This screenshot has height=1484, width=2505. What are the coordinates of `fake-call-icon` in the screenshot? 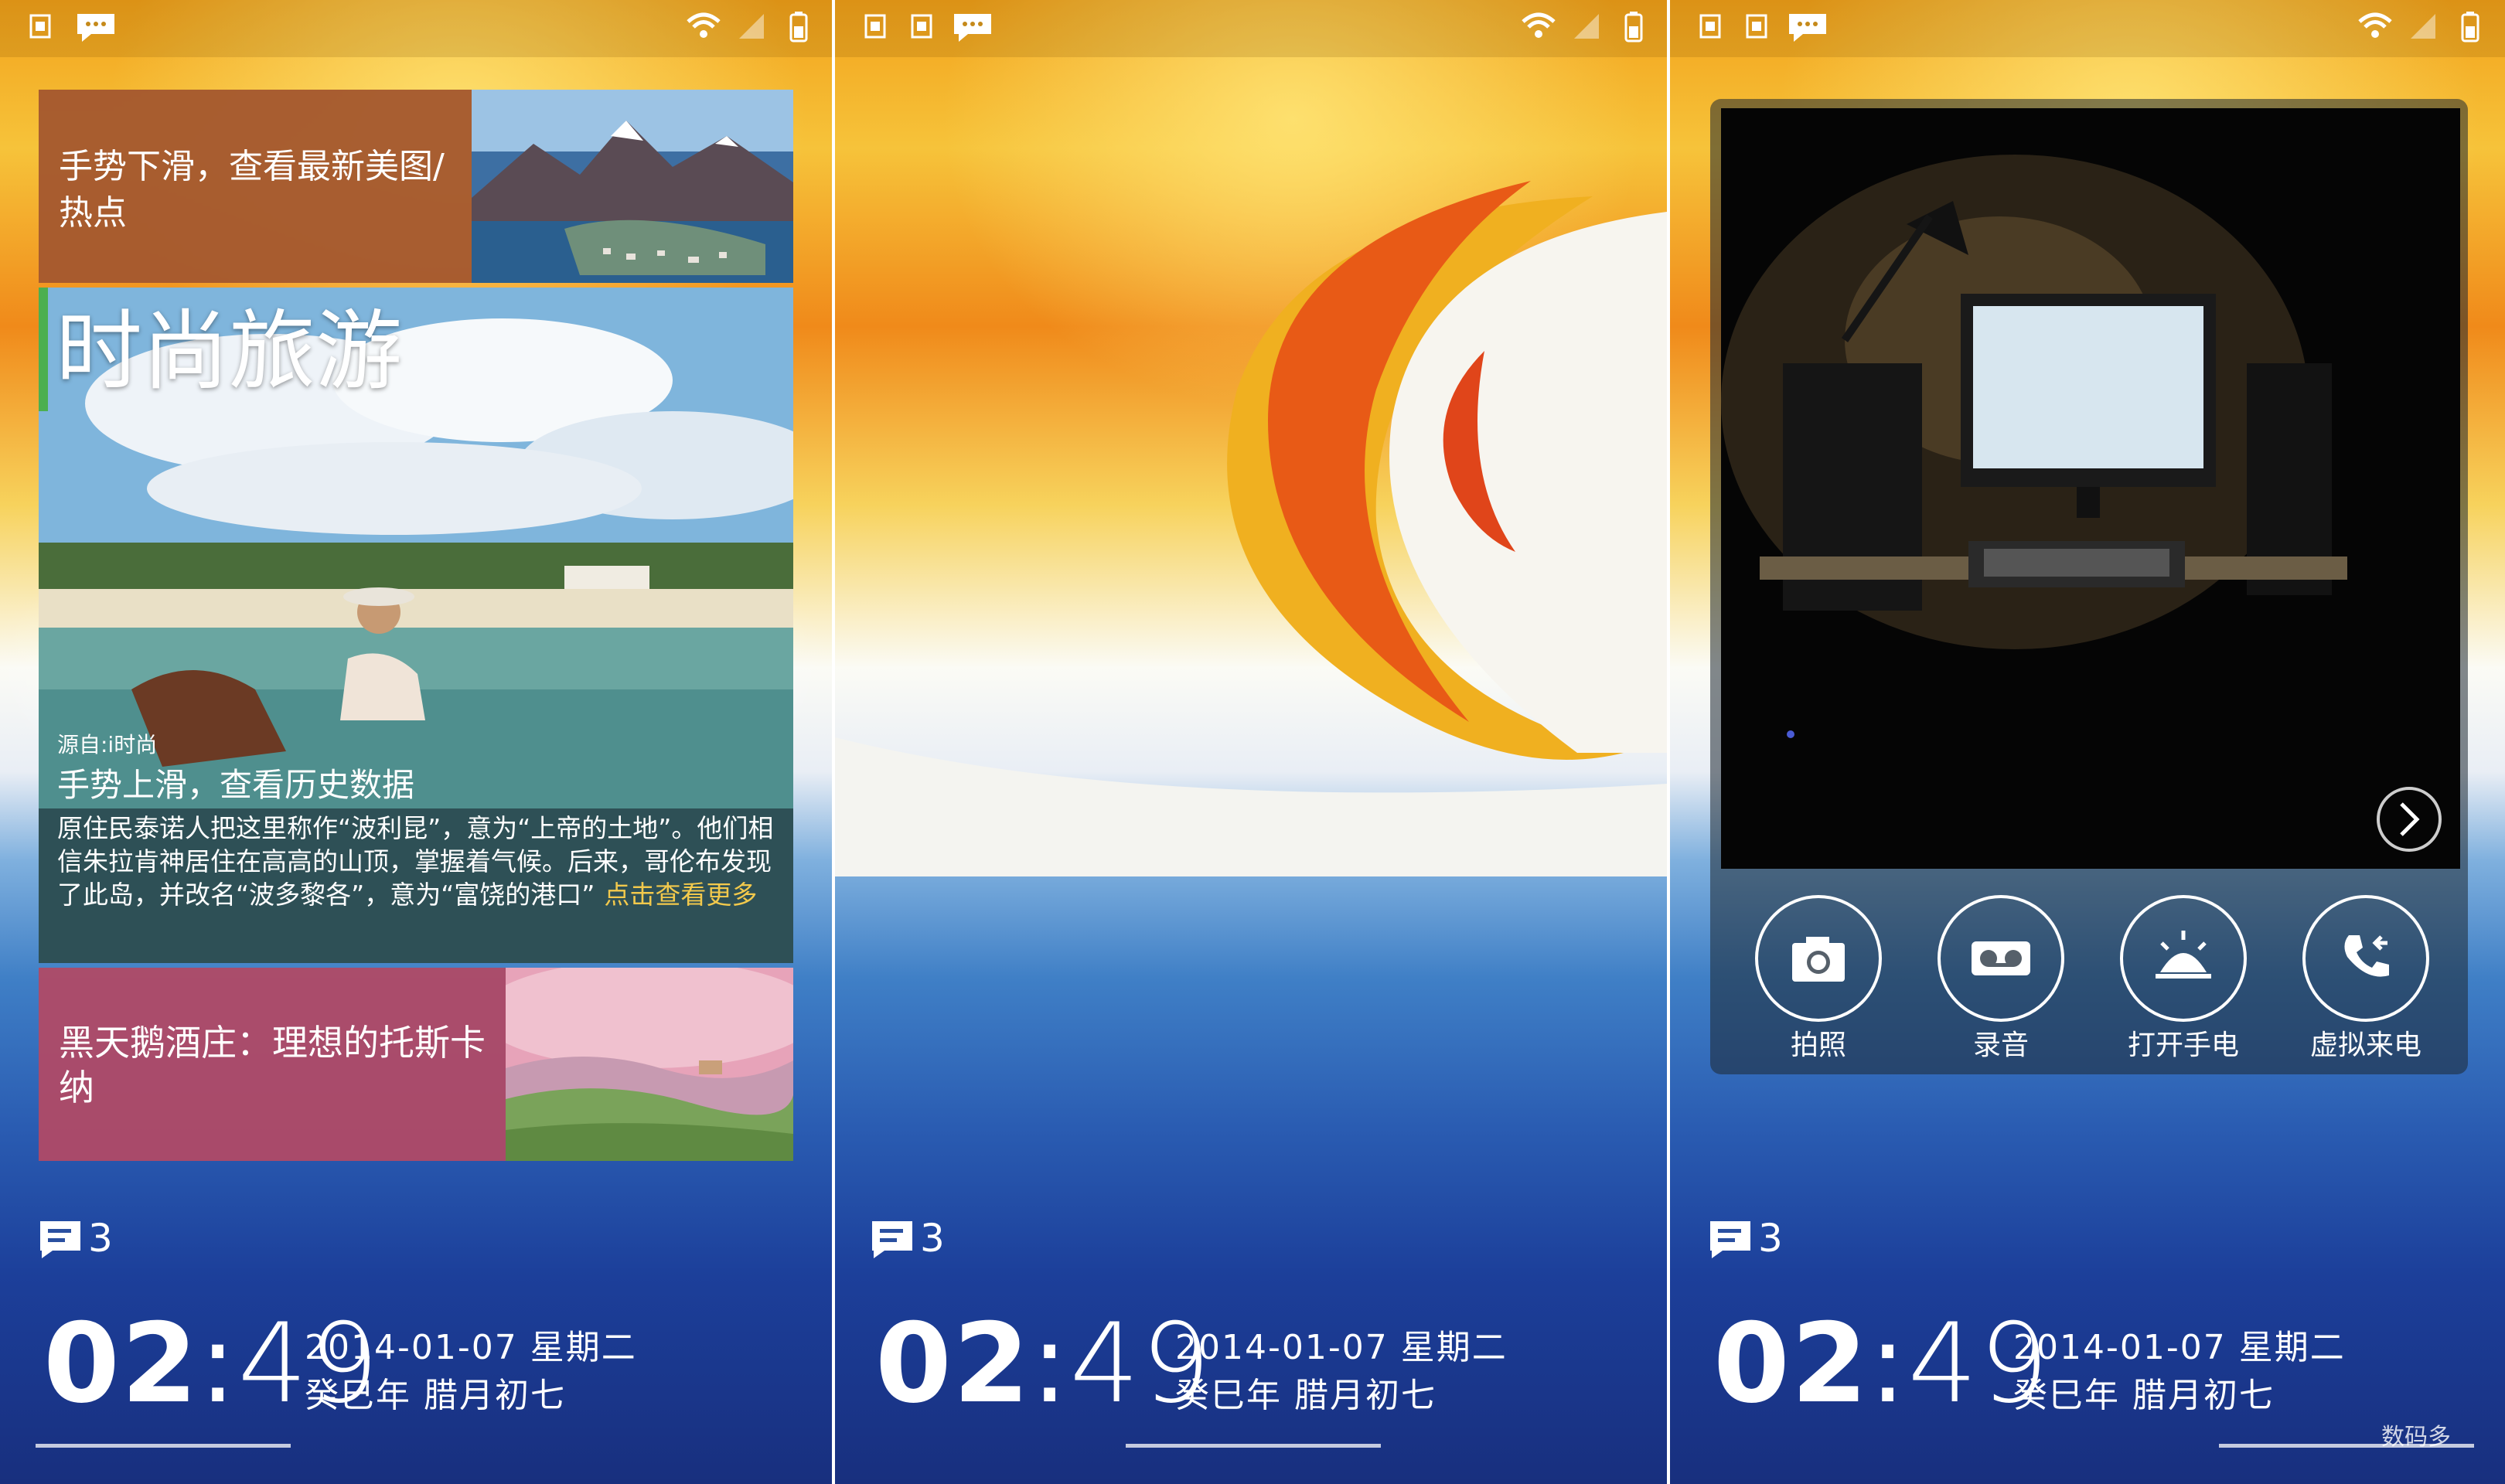 It's located at (2366, 956).